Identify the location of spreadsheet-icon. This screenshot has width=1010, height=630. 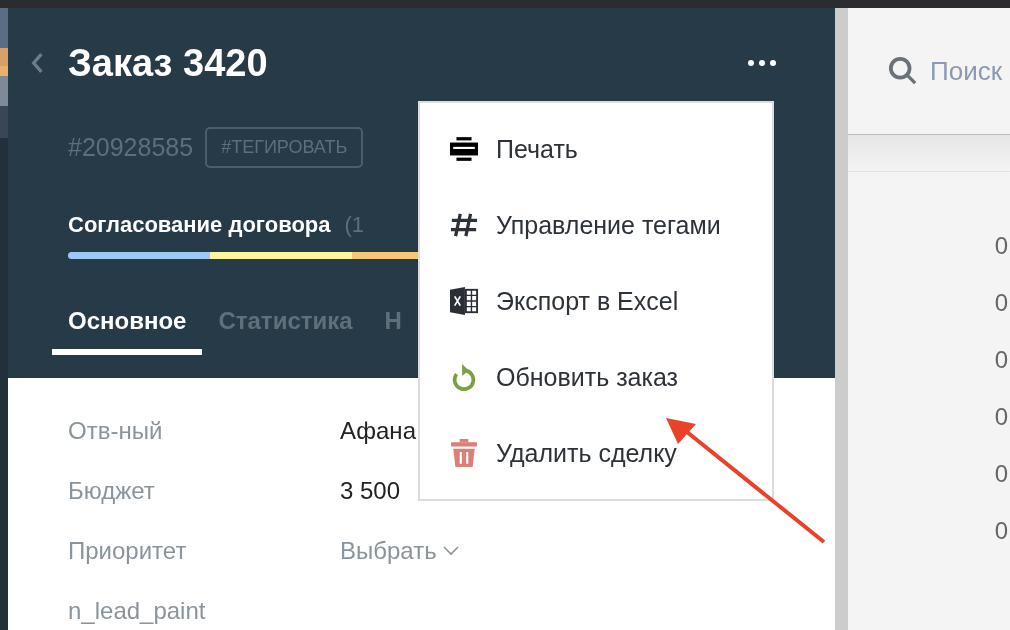
(464, 301).